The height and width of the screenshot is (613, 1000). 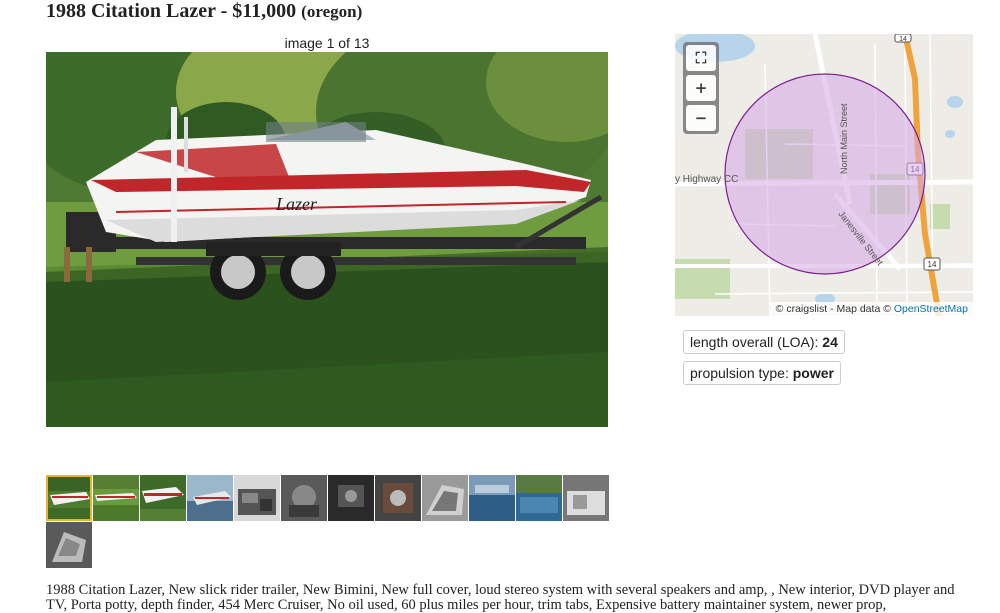 What do you see at coordinates (332, 11) in the screenshot?
I see `posting-location: (oregon)` at bounding box center [332, 11].